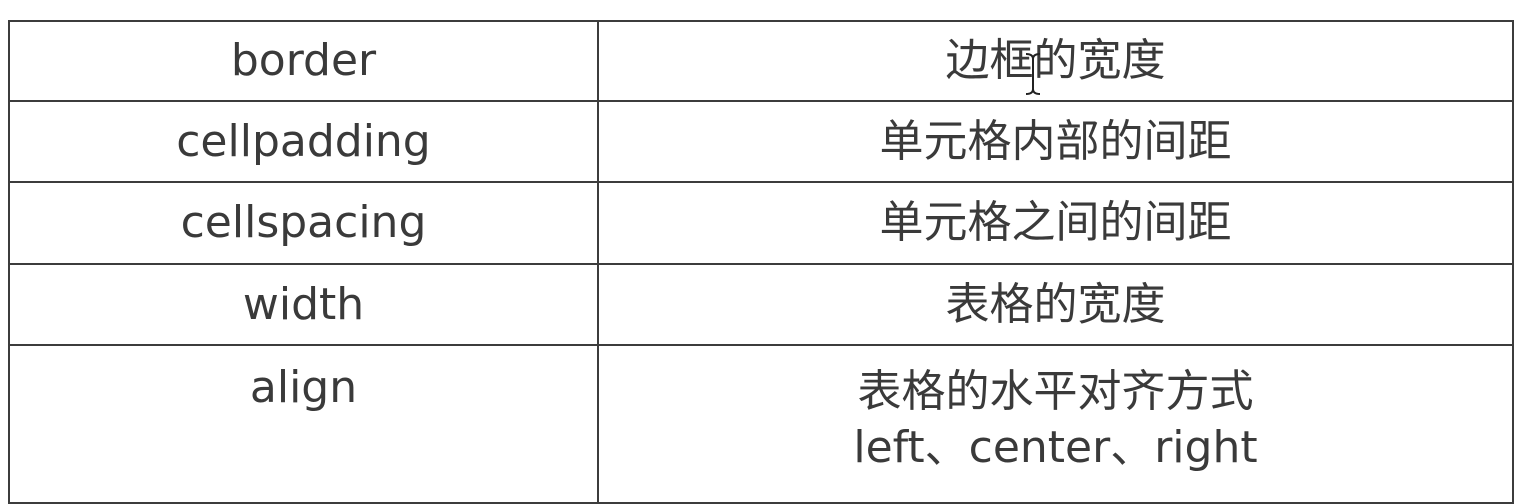 This screenshot has height=504, width=1520. Describe the element at coordinates (1055, 391) in the screenshot. I see `description-line: 表格的水平对齐方式` at that location.